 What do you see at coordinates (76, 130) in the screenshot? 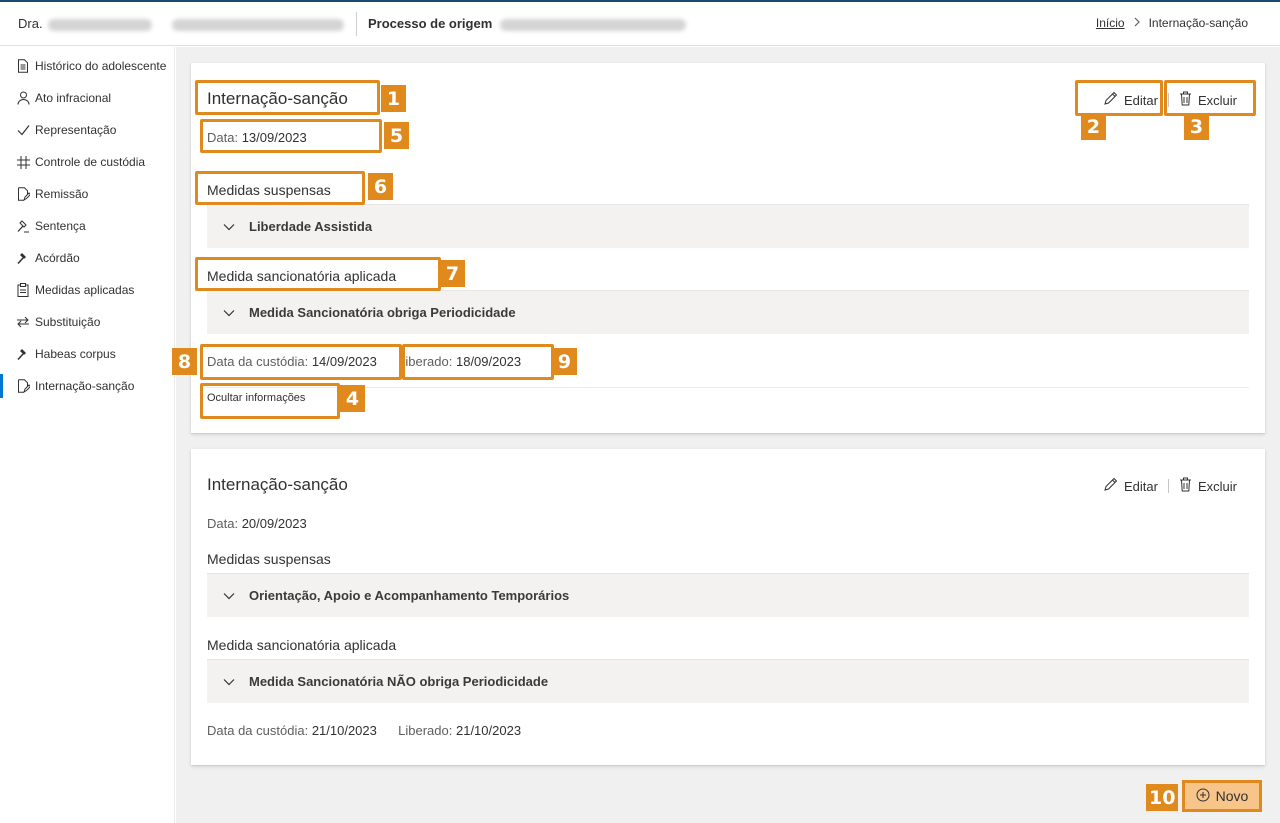
I see `sidebar-item-label: Representação` at bounding box center [76, 130].